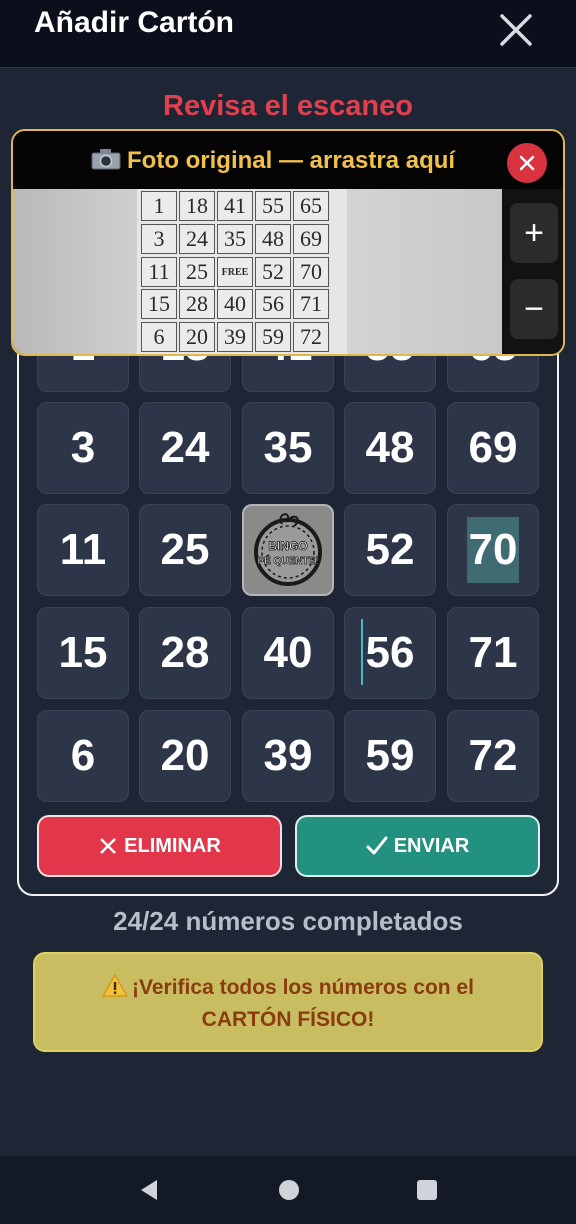 The height and width of the screenshot is (1224, 576). Describe the element at coordinates (311, 272) in the screenshot. I see `photo-number: 70` at that location.